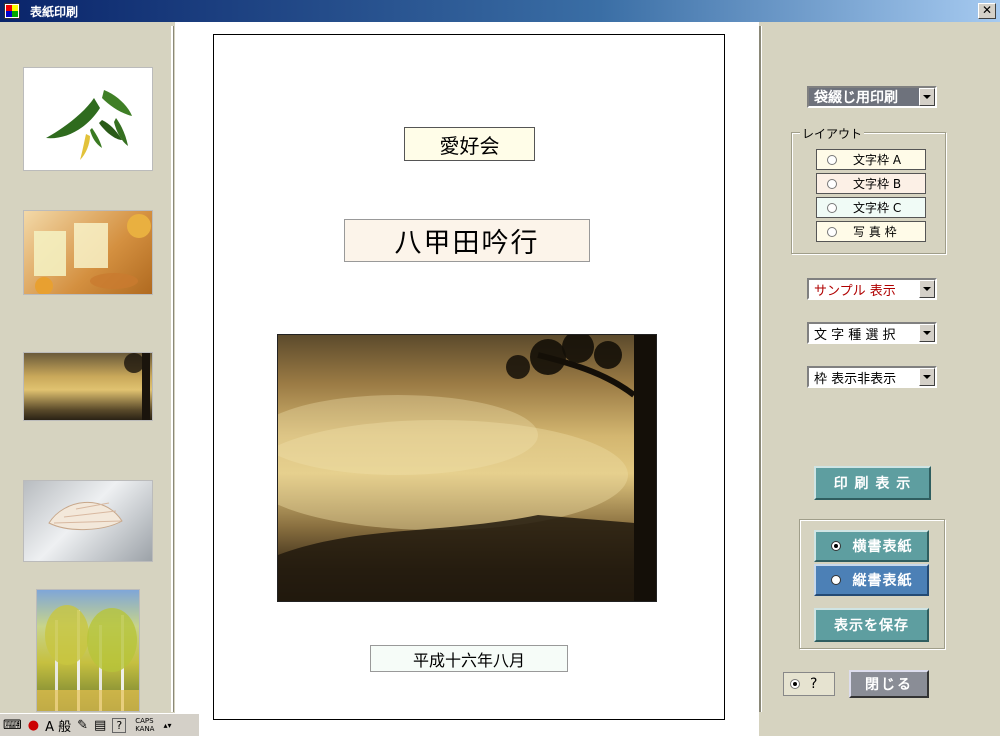 This screenshot has width=1000, height=736. I want to click on cover-photo, so click(467, 468).